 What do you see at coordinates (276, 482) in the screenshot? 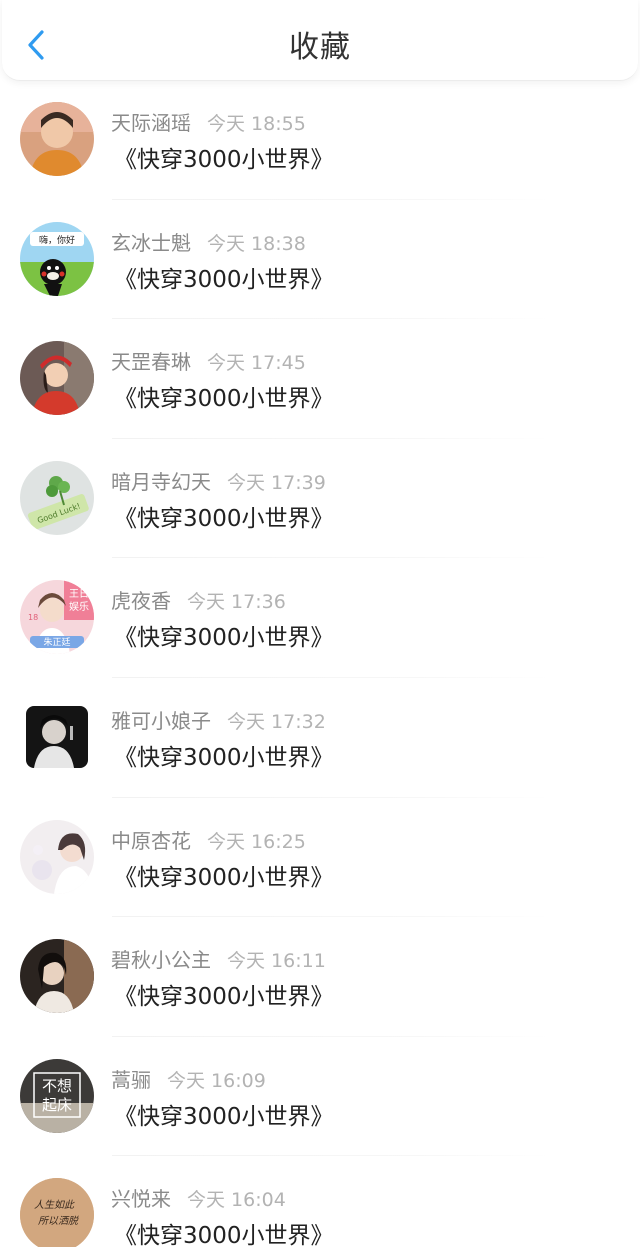
I see `timestamp: 今天 17:39` at bounding box center [276, 482].